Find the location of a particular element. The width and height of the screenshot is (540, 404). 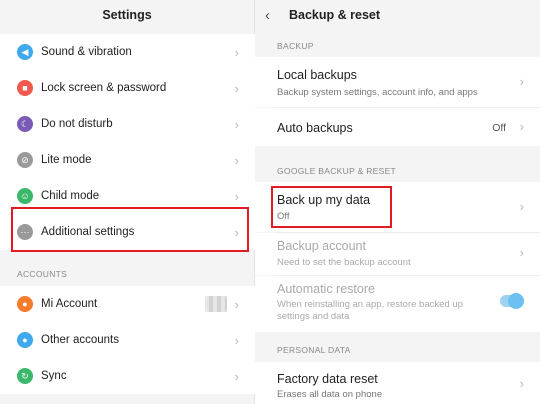

automatic-restore-toggle is located at coordinates (512, 301).